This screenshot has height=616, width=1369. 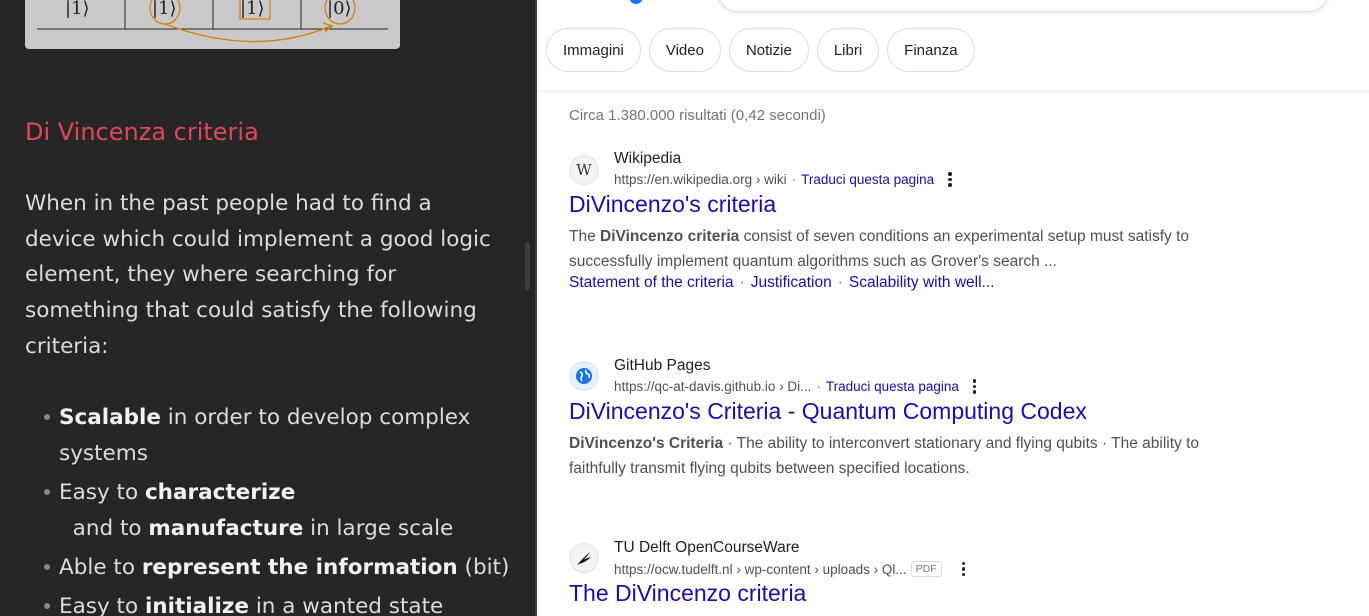 I want to click on result-stats: Circa 1.380.000 risultati (0,42 secondi), so click(x=697, y=115).